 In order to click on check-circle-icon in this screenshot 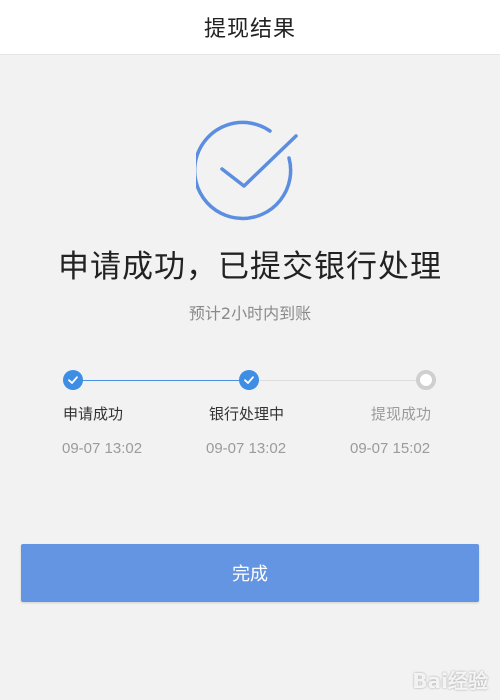, I will do `click(247, 170)`.